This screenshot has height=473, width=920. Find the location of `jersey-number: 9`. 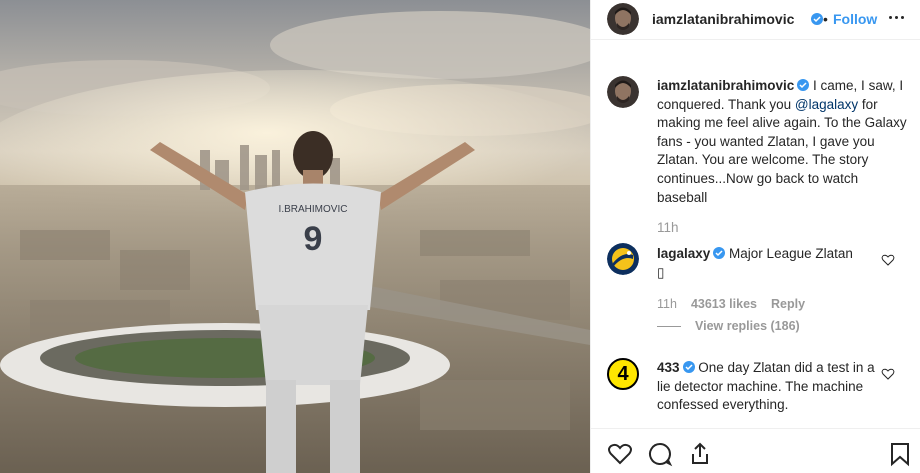

jersey-number: 9 is located at coordinates (313, 239).